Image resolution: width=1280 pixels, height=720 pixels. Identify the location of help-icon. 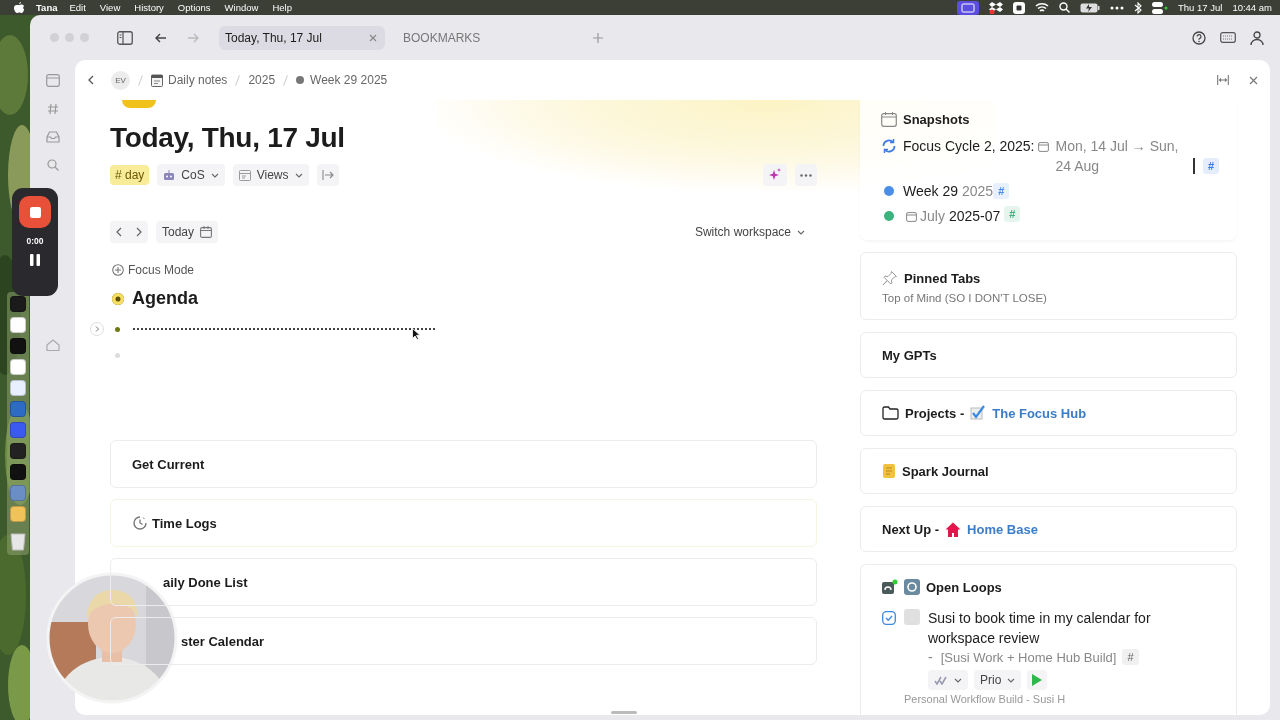
(1199, 37).